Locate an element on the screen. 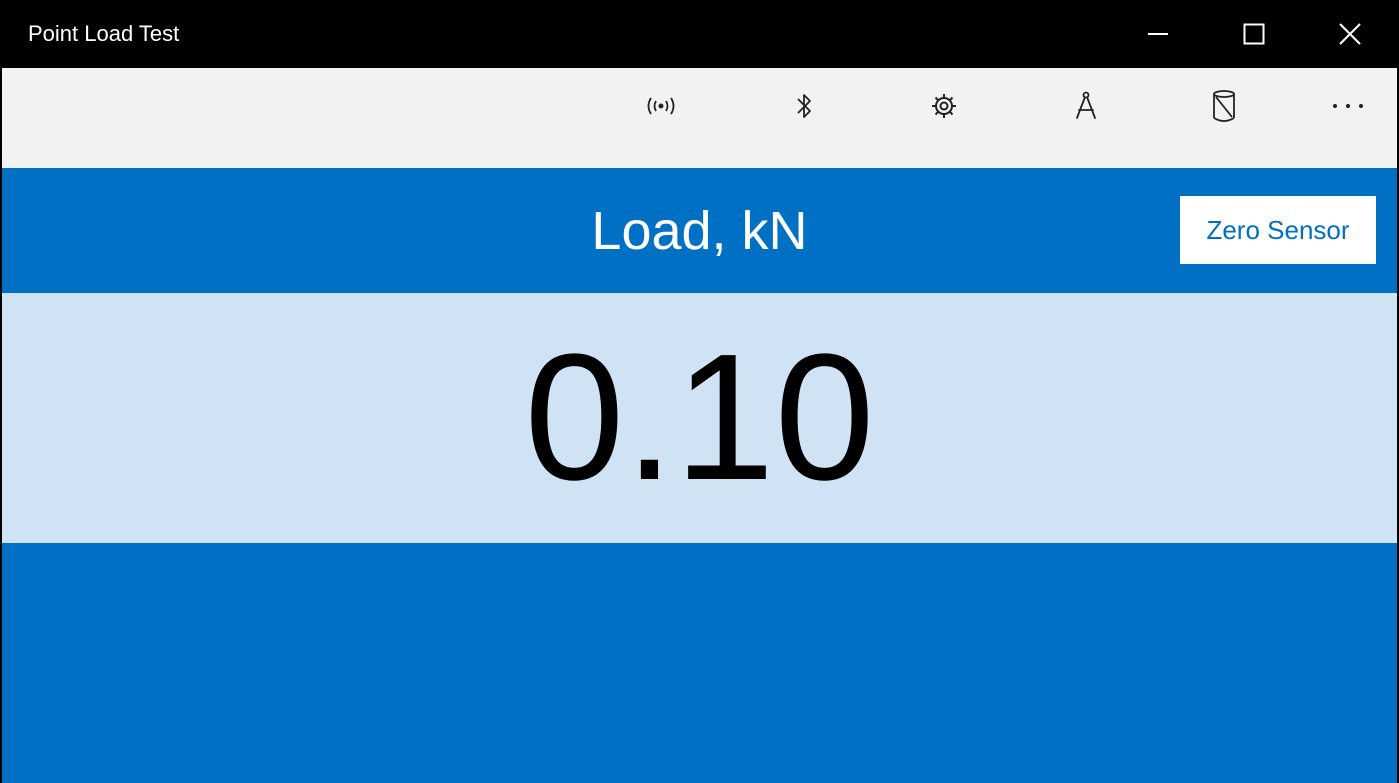  minimize-button is located at coordinates (1158, 34).